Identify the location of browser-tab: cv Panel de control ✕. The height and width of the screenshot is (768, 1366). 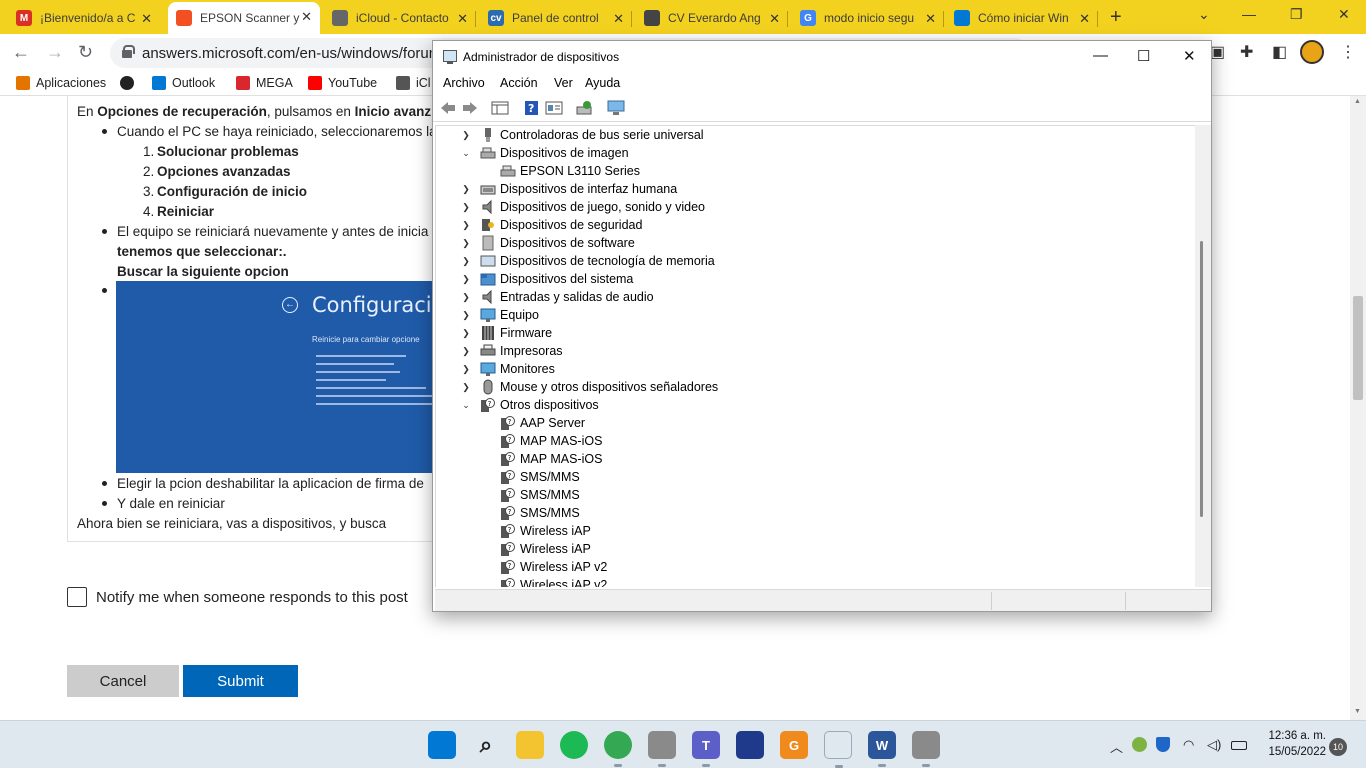
(556, 18).